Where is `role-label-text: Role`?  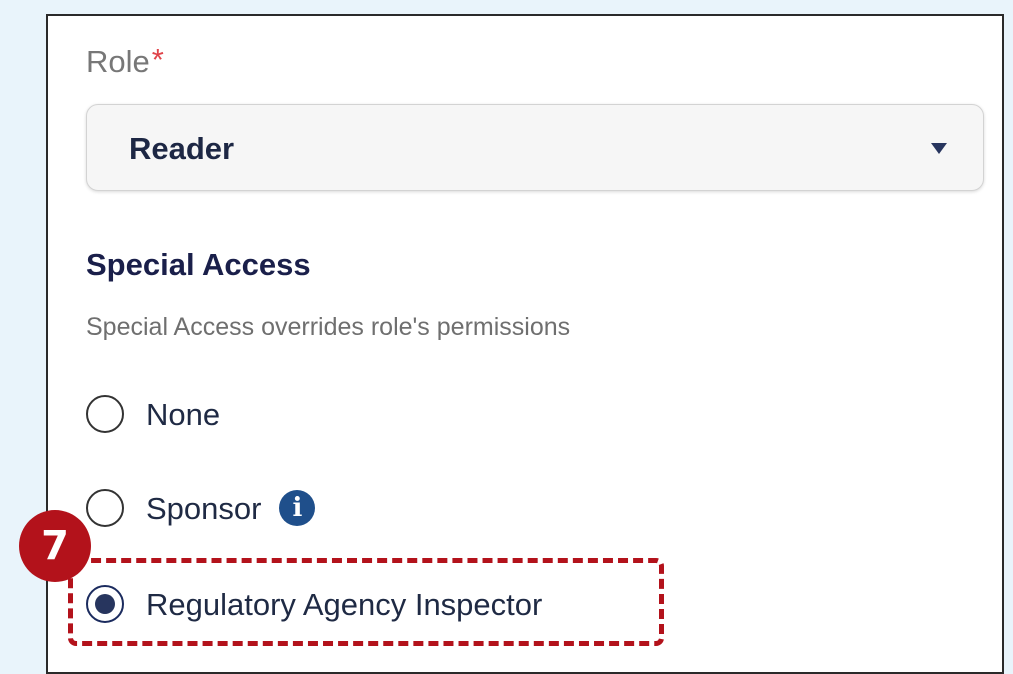
role-label-text: Role is located at coordinates (118, 61).